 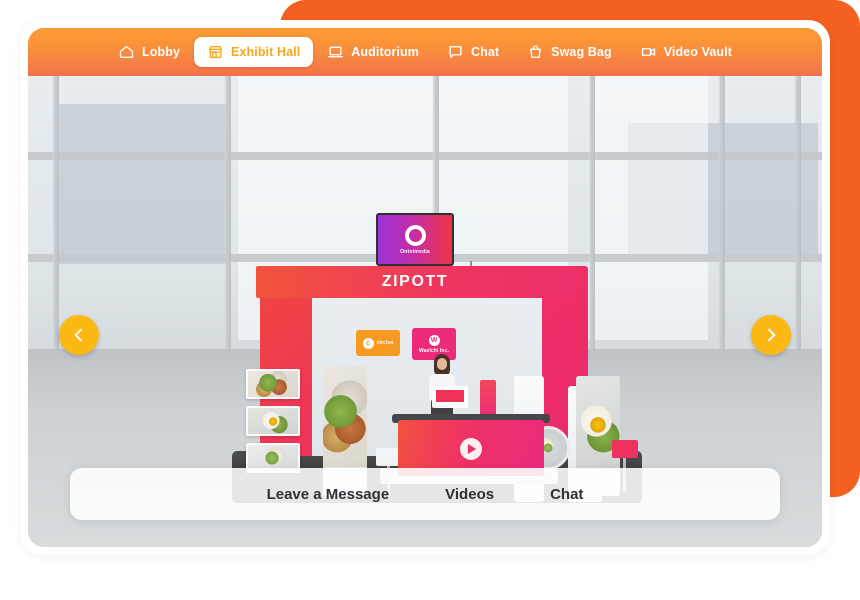 I want to click on play-button-icon, so click(x=471, y=449).